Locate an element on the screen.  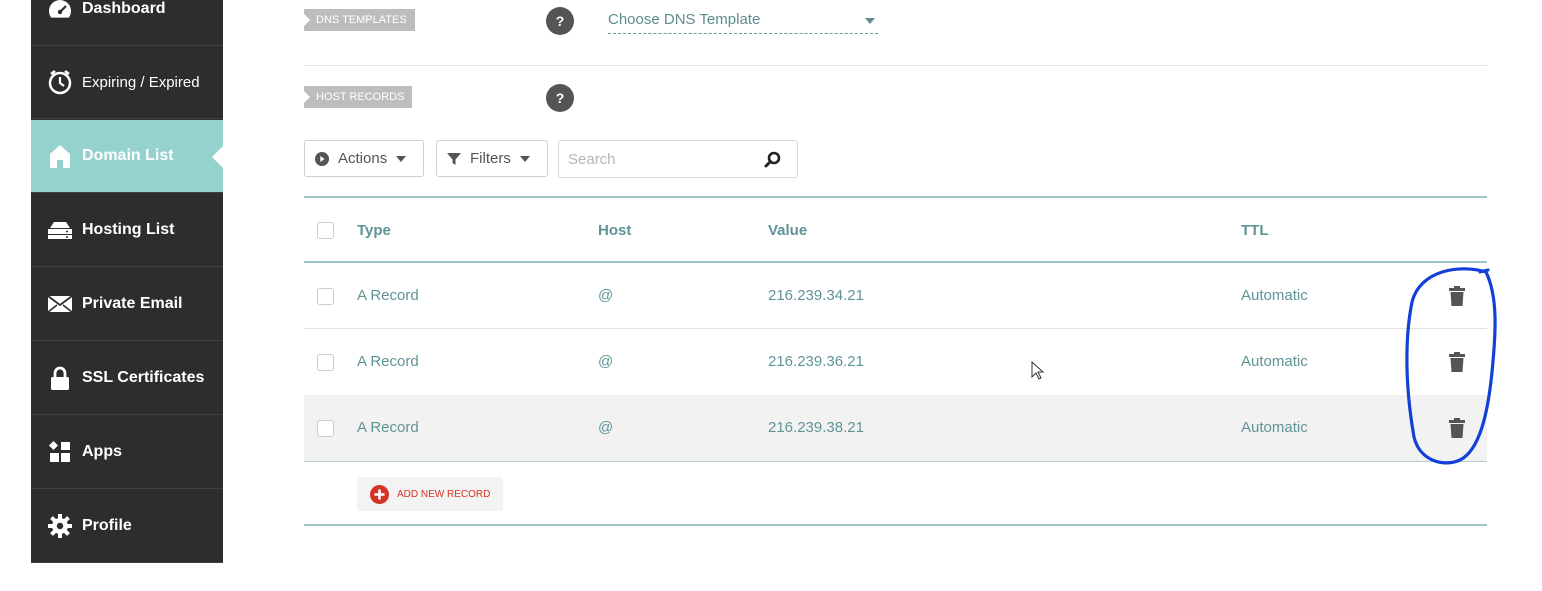
add-new-record-button: ADD NEW RECORD is located at coordinates (430, 494).